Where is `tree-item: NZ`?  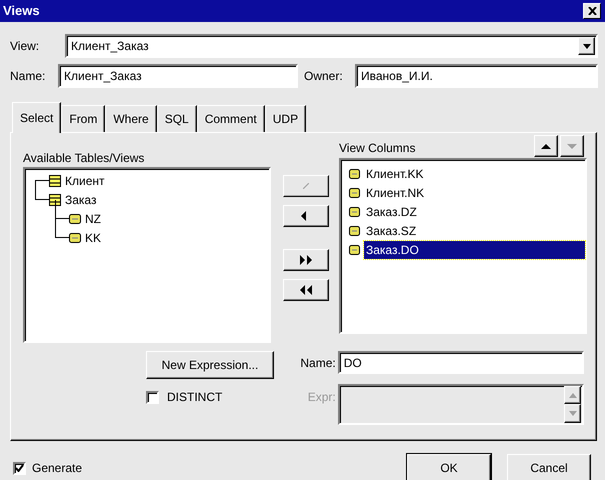 tree-item: NZ is located at coordinates (93, 219).